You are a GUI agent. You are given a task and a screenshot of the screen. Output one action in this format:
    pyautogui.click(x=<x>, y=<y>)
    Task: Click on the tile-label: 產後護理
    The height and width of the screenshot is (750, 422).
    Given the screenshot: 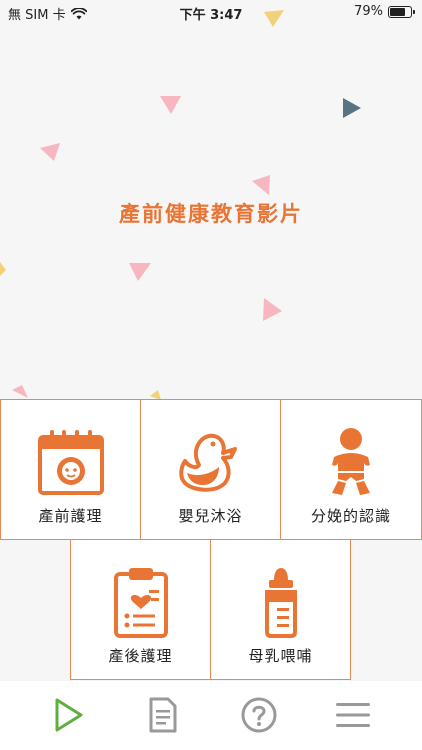 What is the action you would take?
    pyautogui.click(x=140, y=656)
    